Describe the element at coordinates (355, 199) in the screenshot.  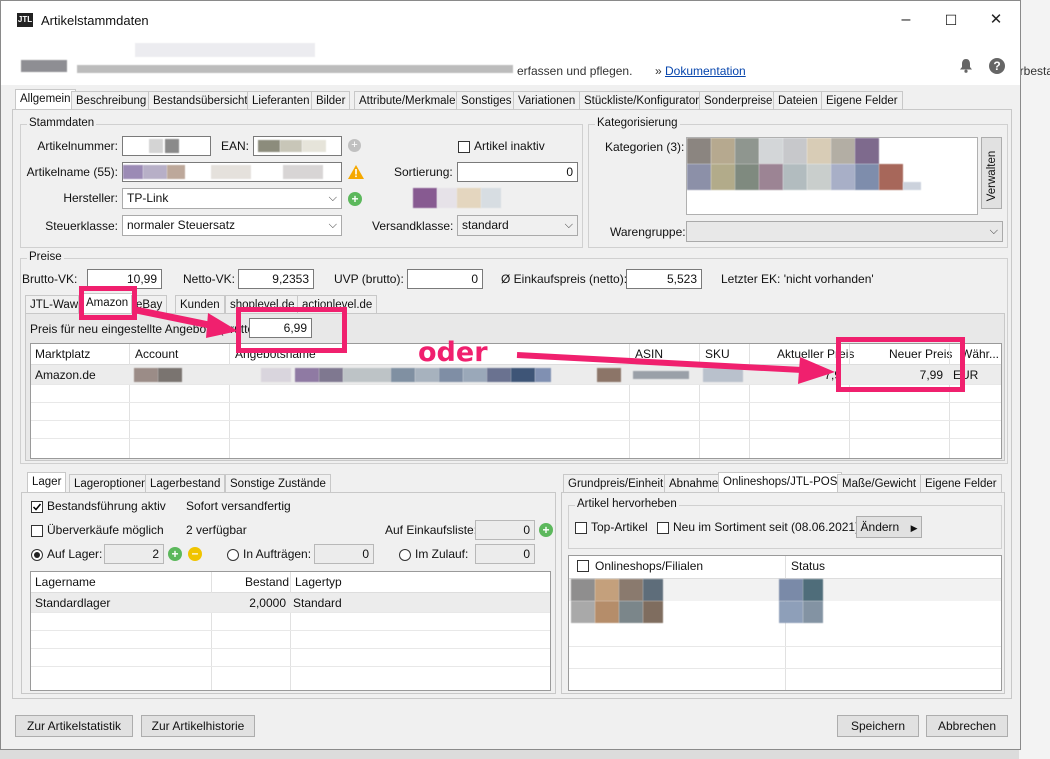
I see `hersteller-add-icon: +` at that location.